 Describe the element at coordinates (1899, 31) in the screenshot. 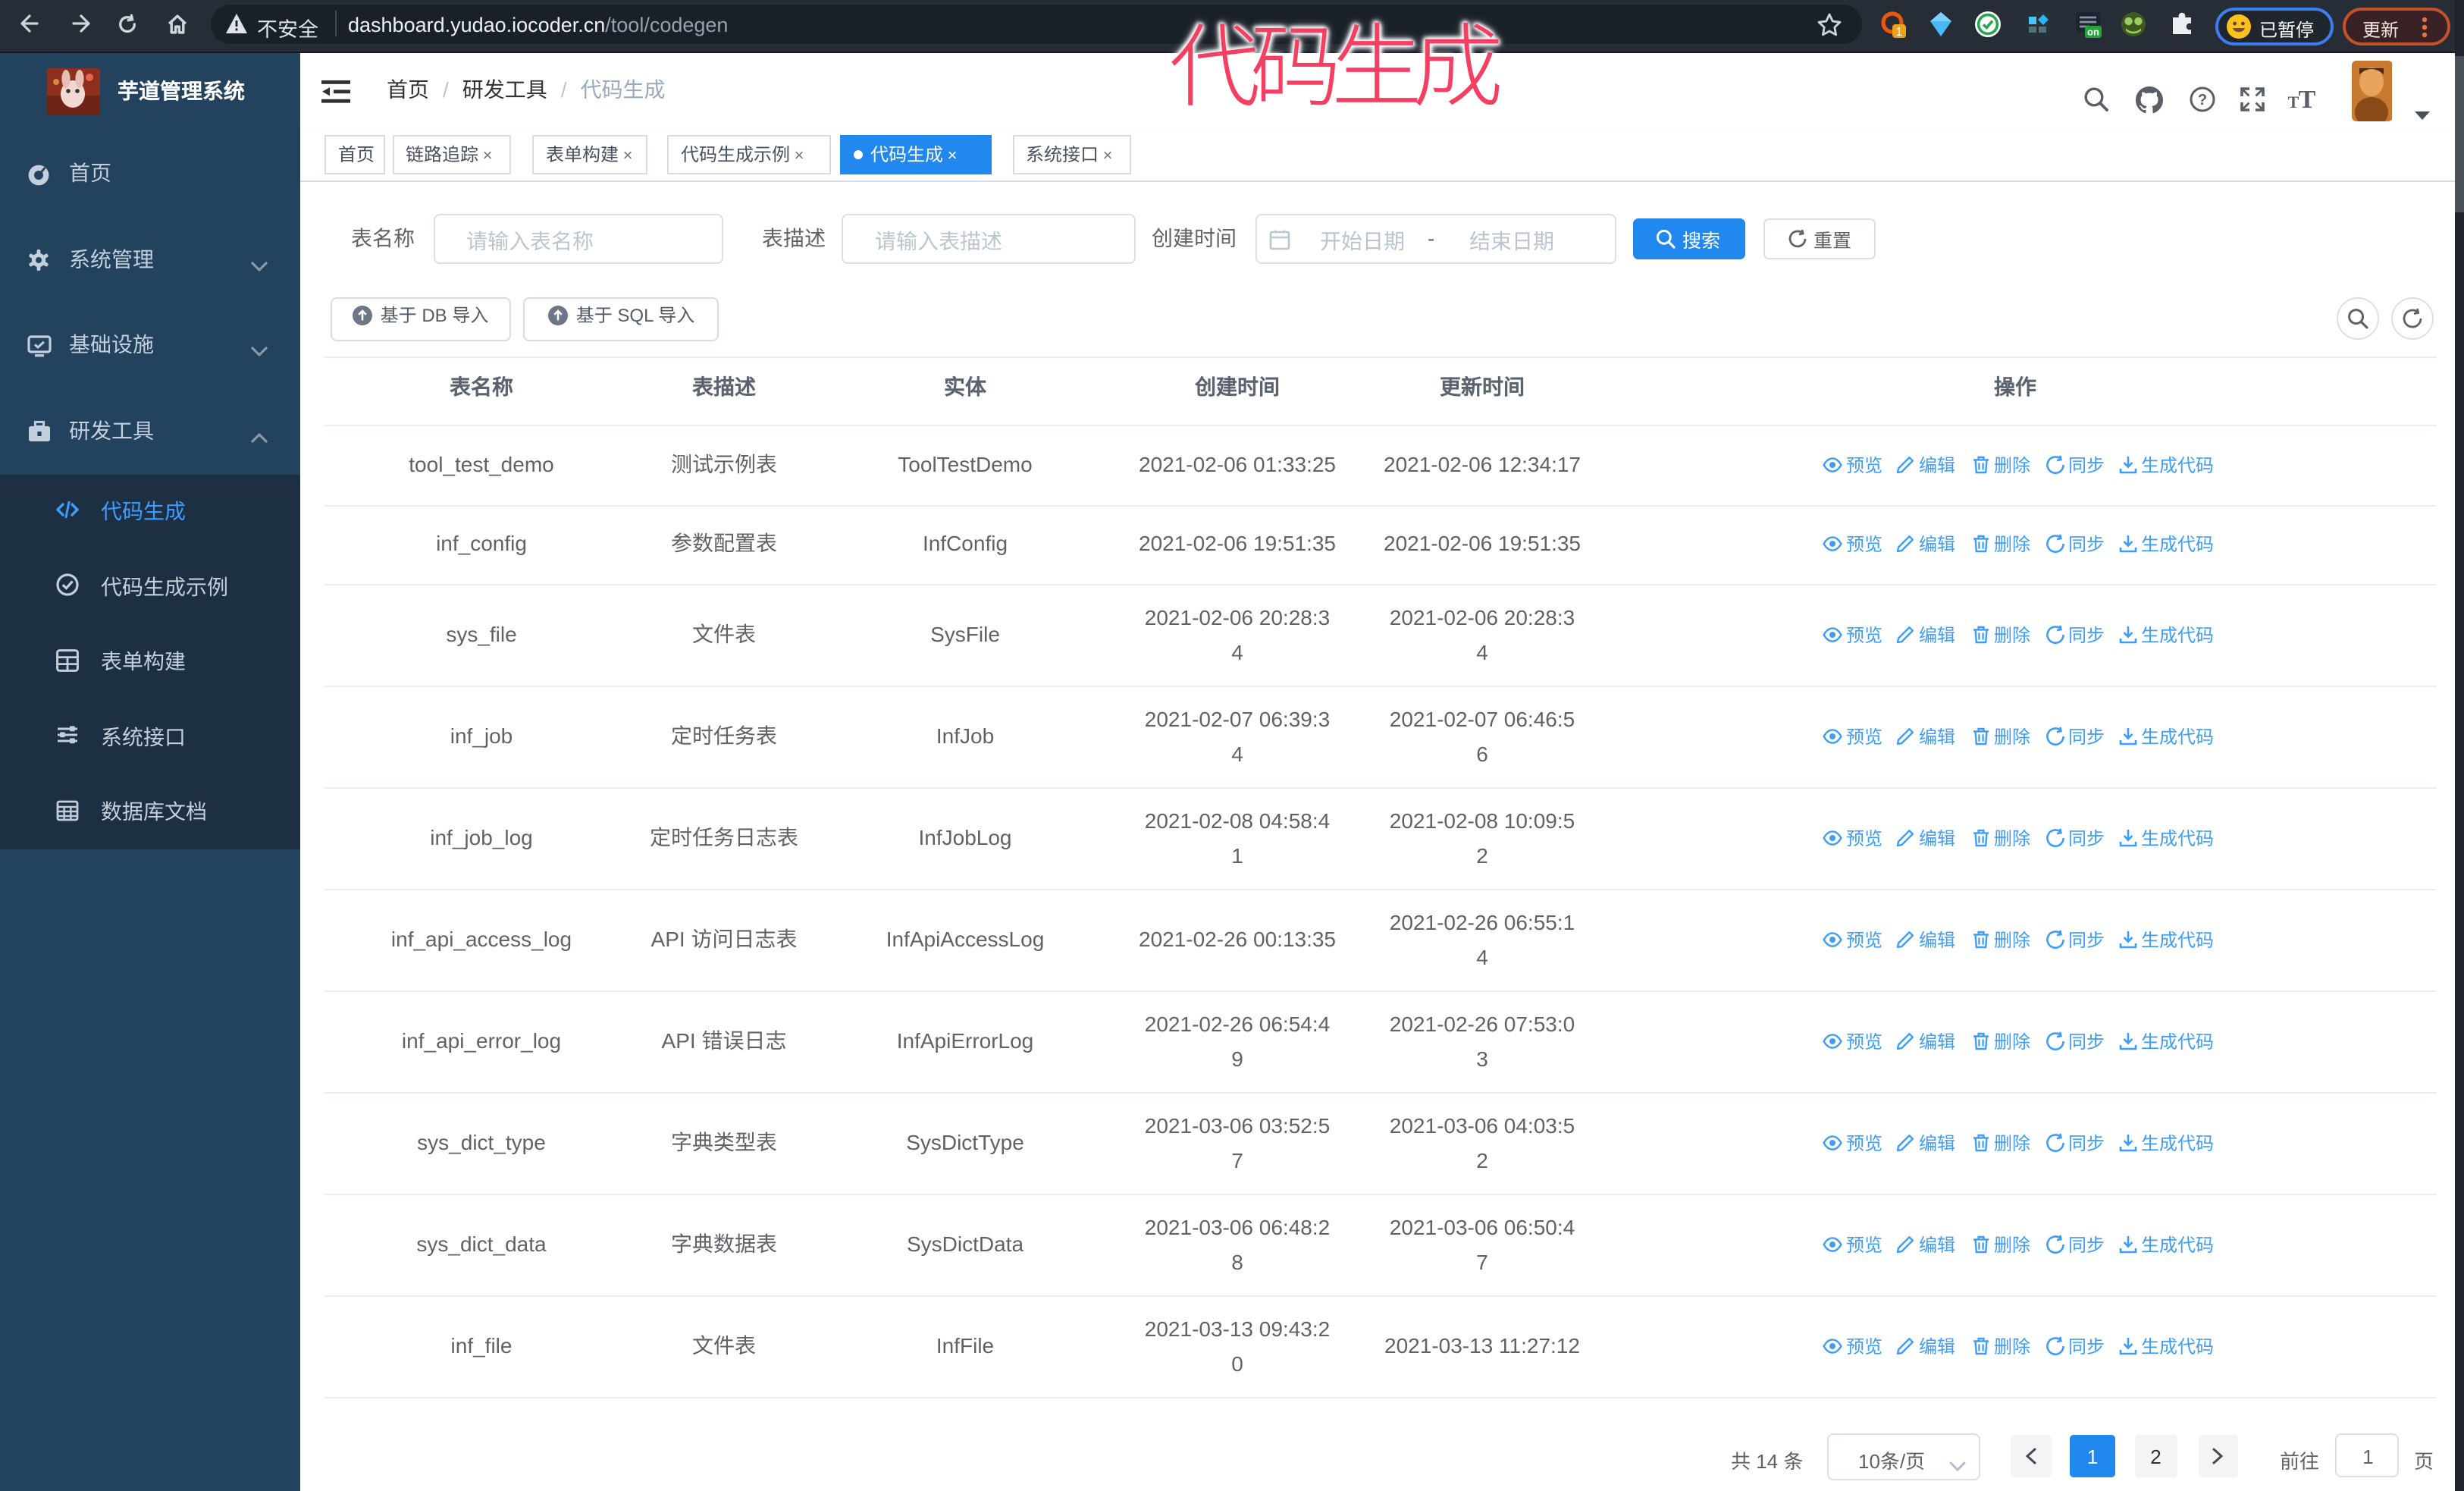

I see `svg-text: 1` at that location.